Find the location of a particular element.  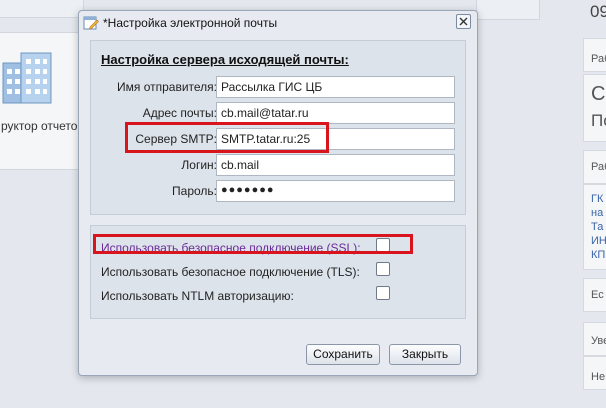

ntlm-checkbox is located at coordinates (383, 293).